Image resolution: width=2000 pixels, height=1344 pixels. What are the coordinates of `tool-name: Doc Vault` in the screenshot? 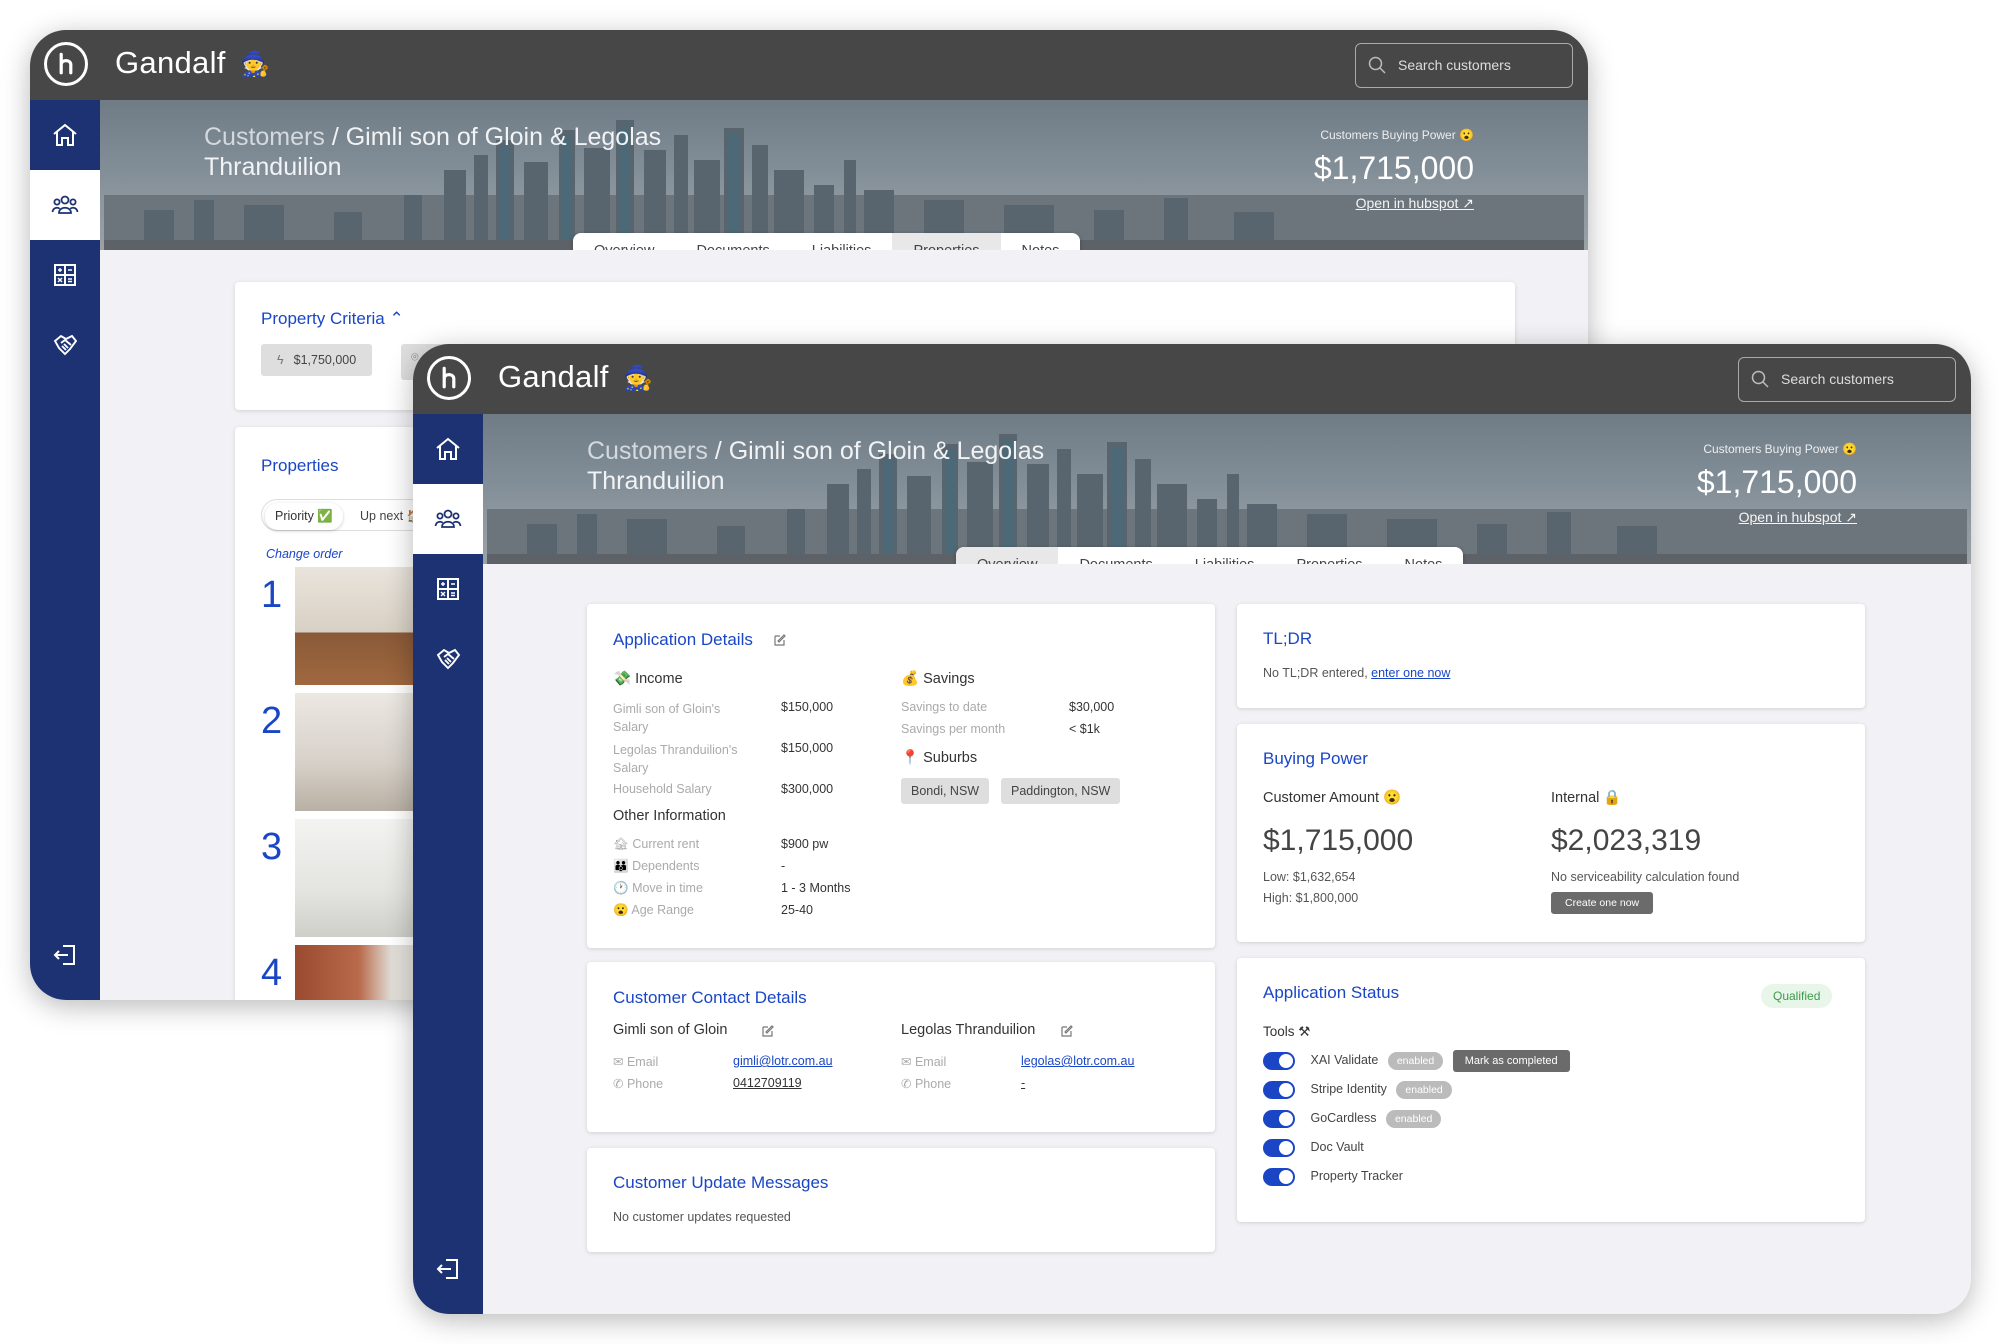 It's located at (1337, 1147).